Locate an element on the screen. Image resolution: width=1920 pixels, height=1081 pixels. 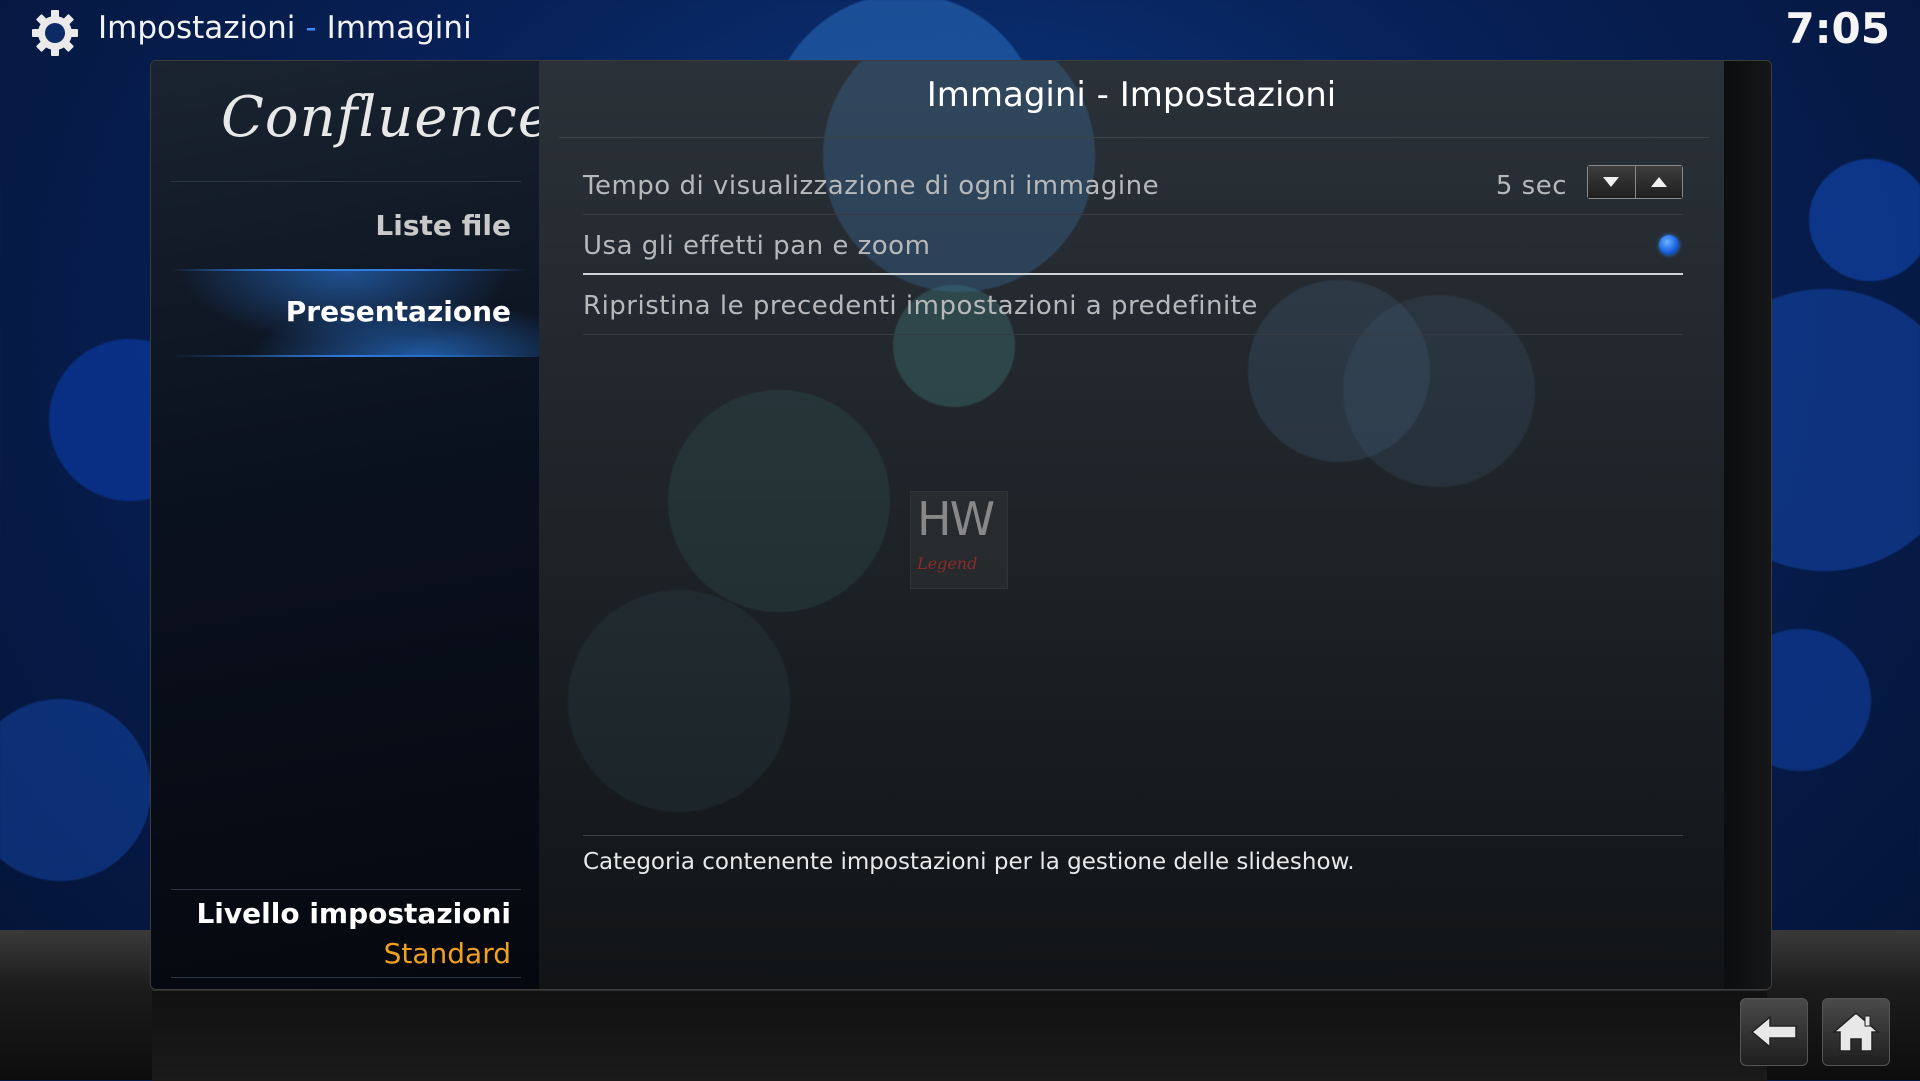
dialog-edge is located at coordinates (1747, 525).